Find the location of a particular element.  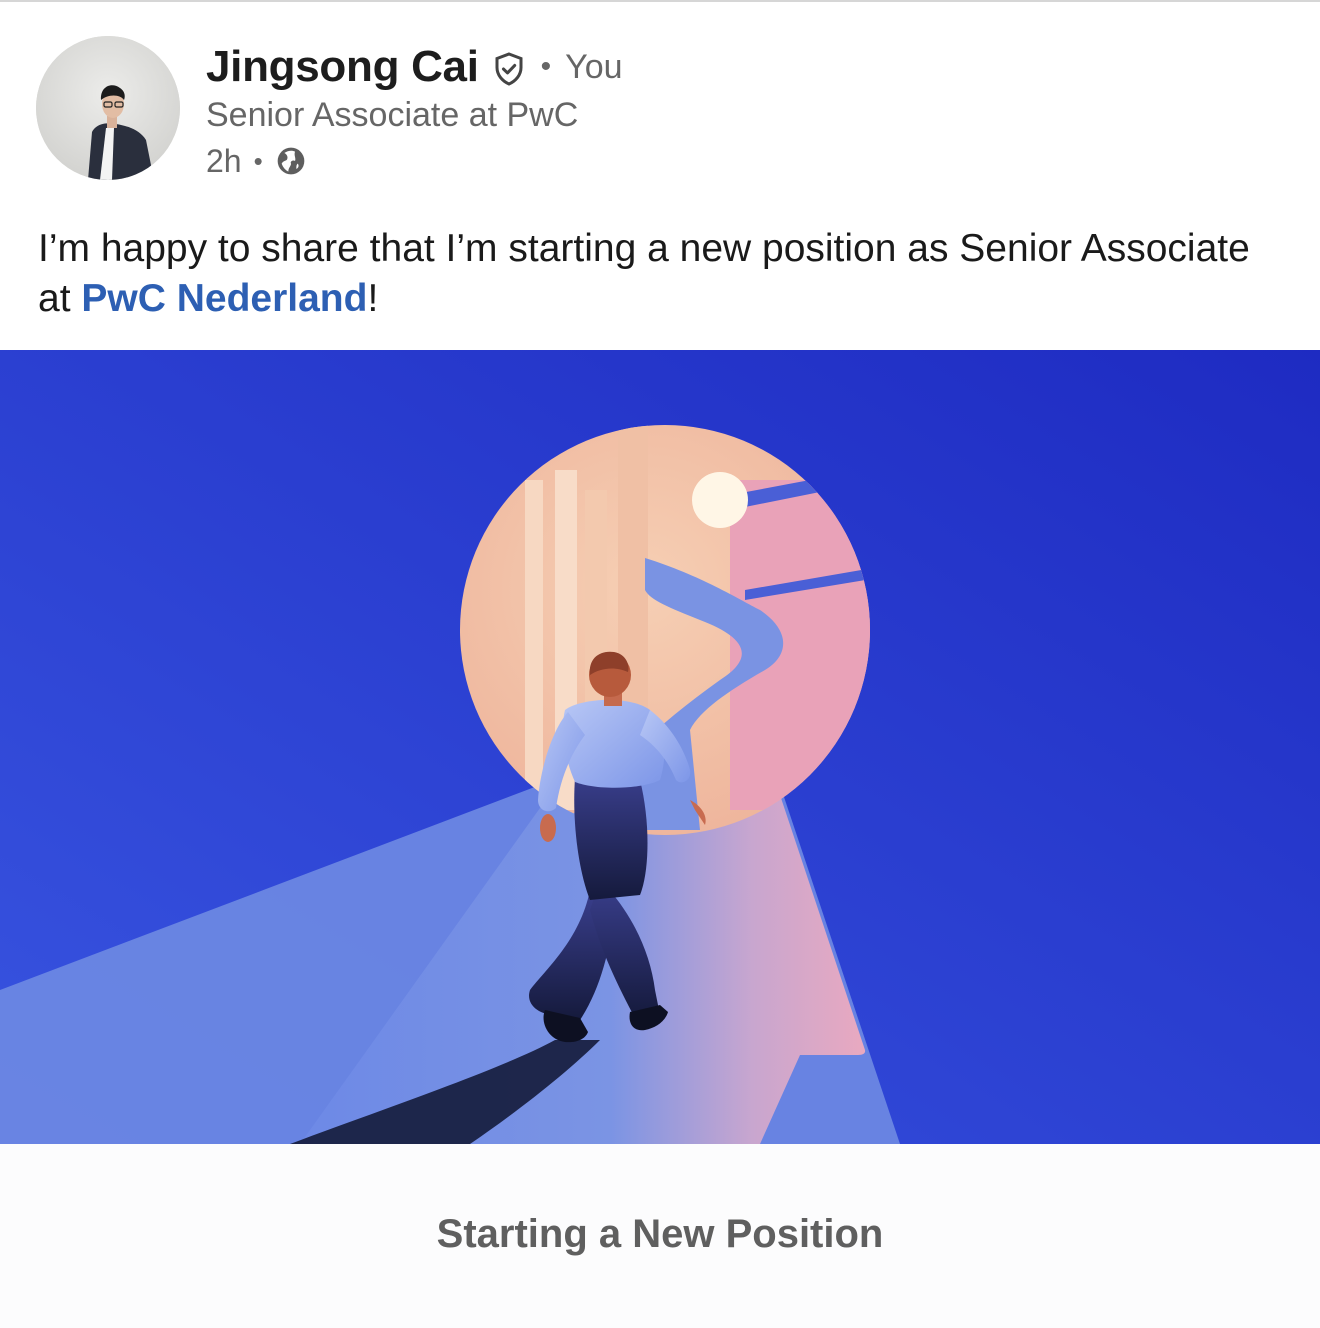

image-caption: Starting a New Position is located at coordinates (660, 1233).